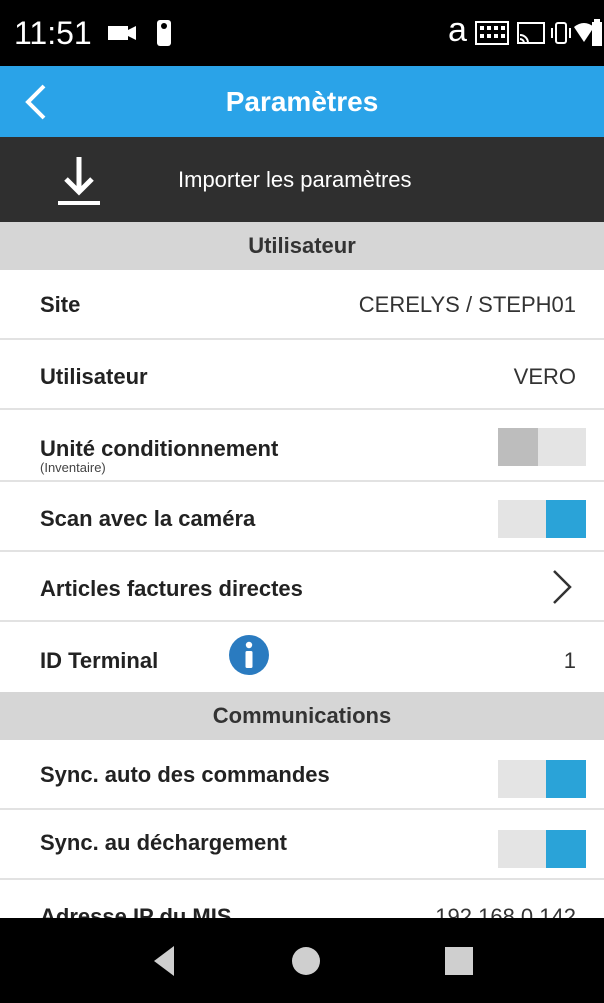  What do you see at coordinates (542, 779) in the screenshot?
I see `sync-orders-toggle` at bounding box center [542, 779].